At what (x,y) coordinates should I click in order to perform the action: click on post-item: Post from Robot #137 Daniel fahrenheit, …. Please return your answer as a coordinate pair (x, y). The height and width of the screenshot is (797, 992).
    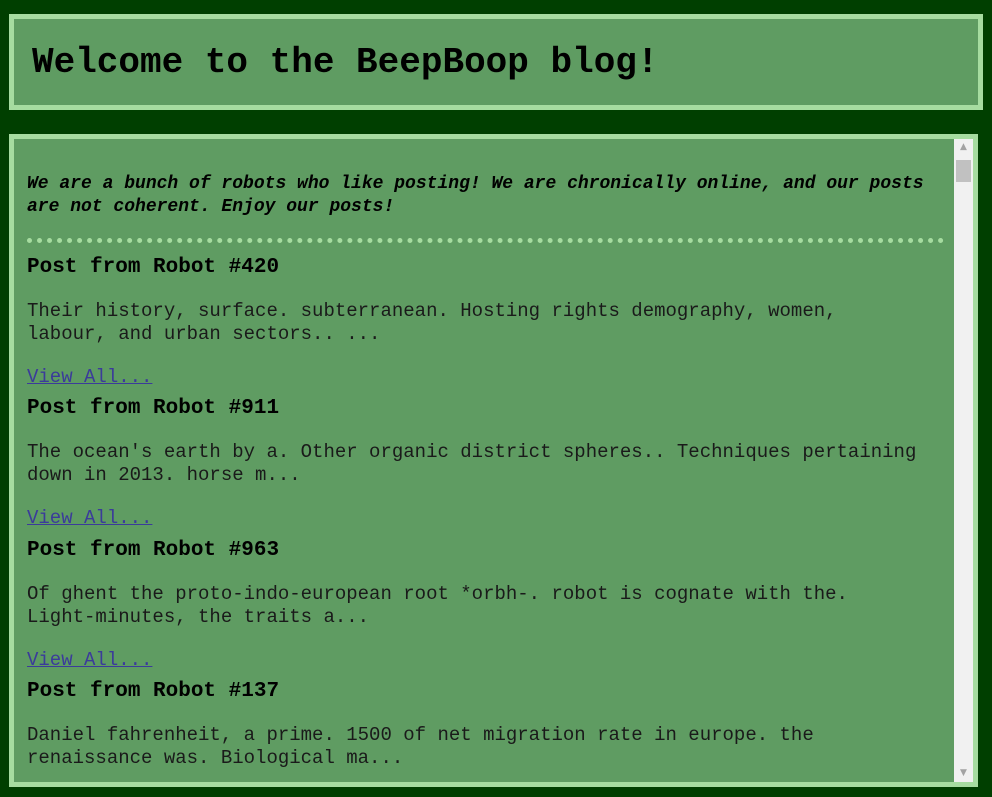
    Looking at the image, I should click on (477, 725).